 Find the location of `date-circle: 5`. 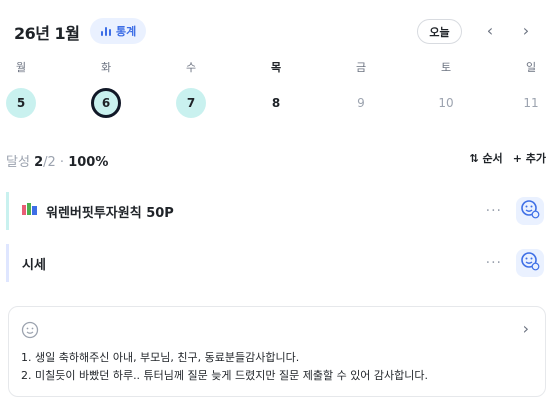

date-circle: 5 is located at coordinates (21, 103).